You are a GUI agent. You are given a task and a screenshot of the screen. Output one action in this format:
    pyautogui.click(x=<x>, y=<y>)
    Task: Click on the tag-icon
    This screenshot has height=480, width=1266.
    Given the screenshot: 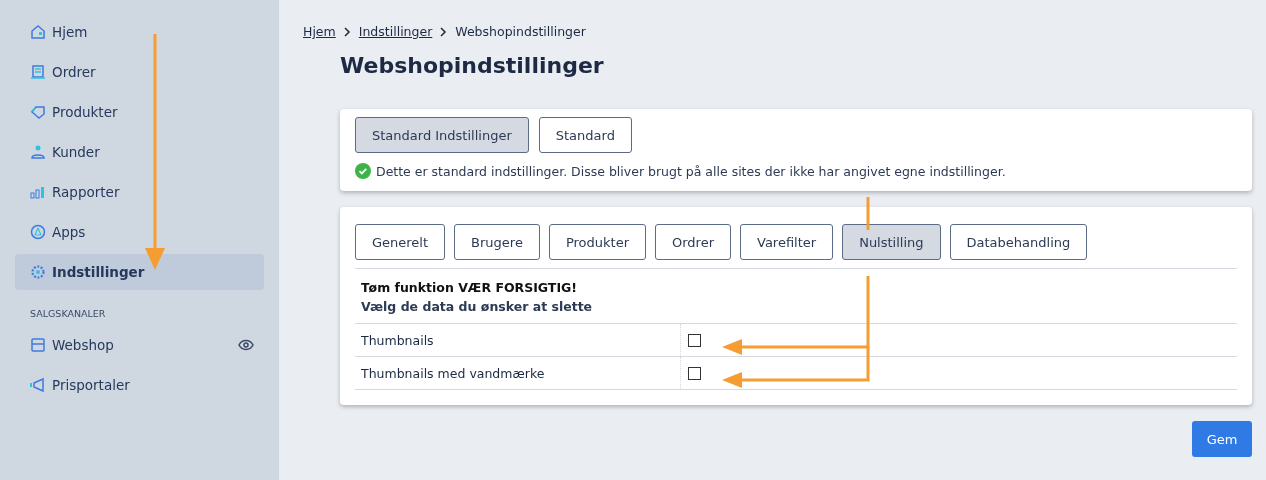 What is the action you would take?
    pyautogui.click(x=38, y=112)
    